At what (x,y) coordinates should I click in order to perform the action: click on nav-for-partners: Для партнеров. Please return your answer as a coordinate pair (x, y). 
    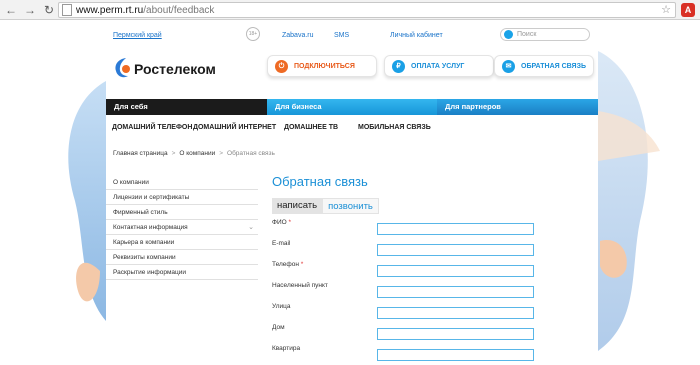
    Looking at the image, I should click on (517, 107).